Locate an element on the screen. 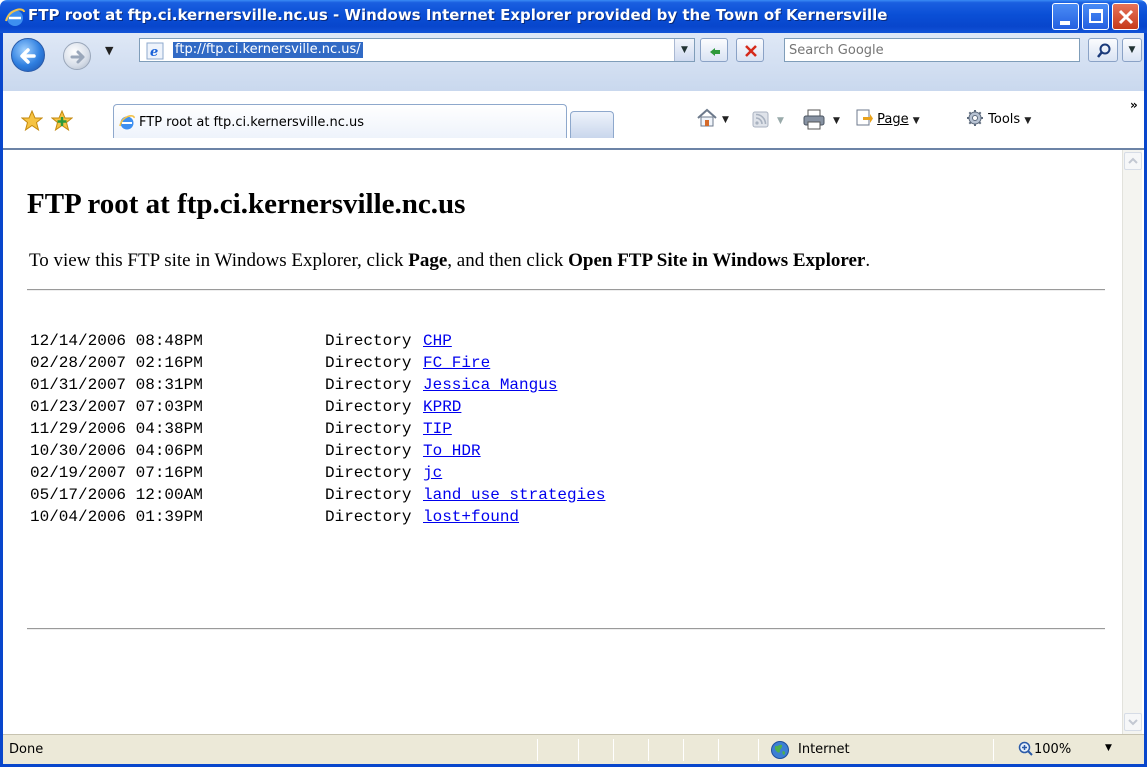 The height and width of the screenshot is (767, 1147). tools-menu-button: Tools ▼ is located at coordinates (998, 118).